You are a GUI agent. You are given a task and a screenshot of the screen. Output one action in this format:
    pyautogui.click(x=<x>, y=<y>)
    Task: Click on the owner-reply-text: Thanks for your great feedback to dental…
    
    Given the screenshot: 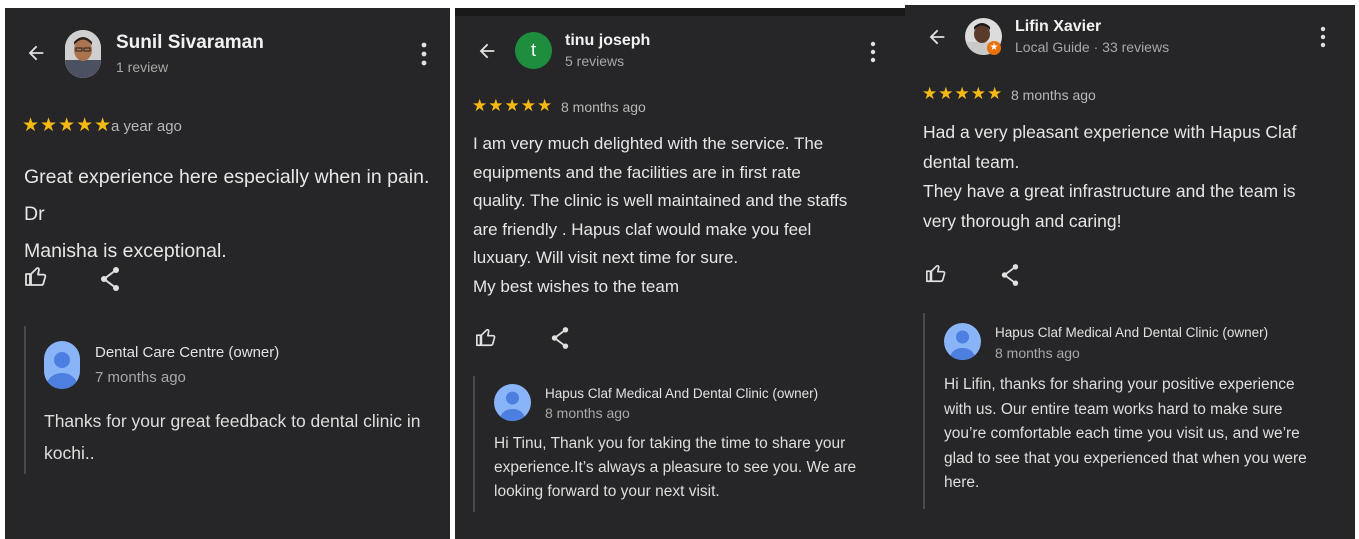 What is the action you would take?
    pyautogui.click(x=232, y=437)
    